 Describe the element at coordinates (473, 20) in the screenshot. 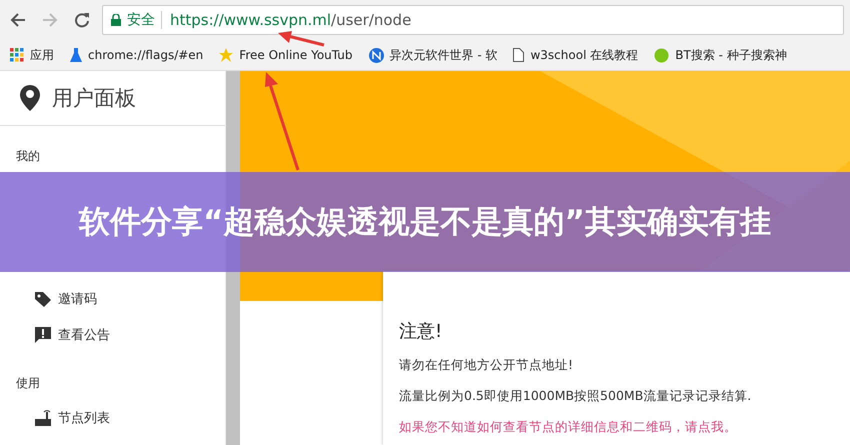

I see `address-bar: 安全 https://www.ssvpn.ml/user/node` at that location.